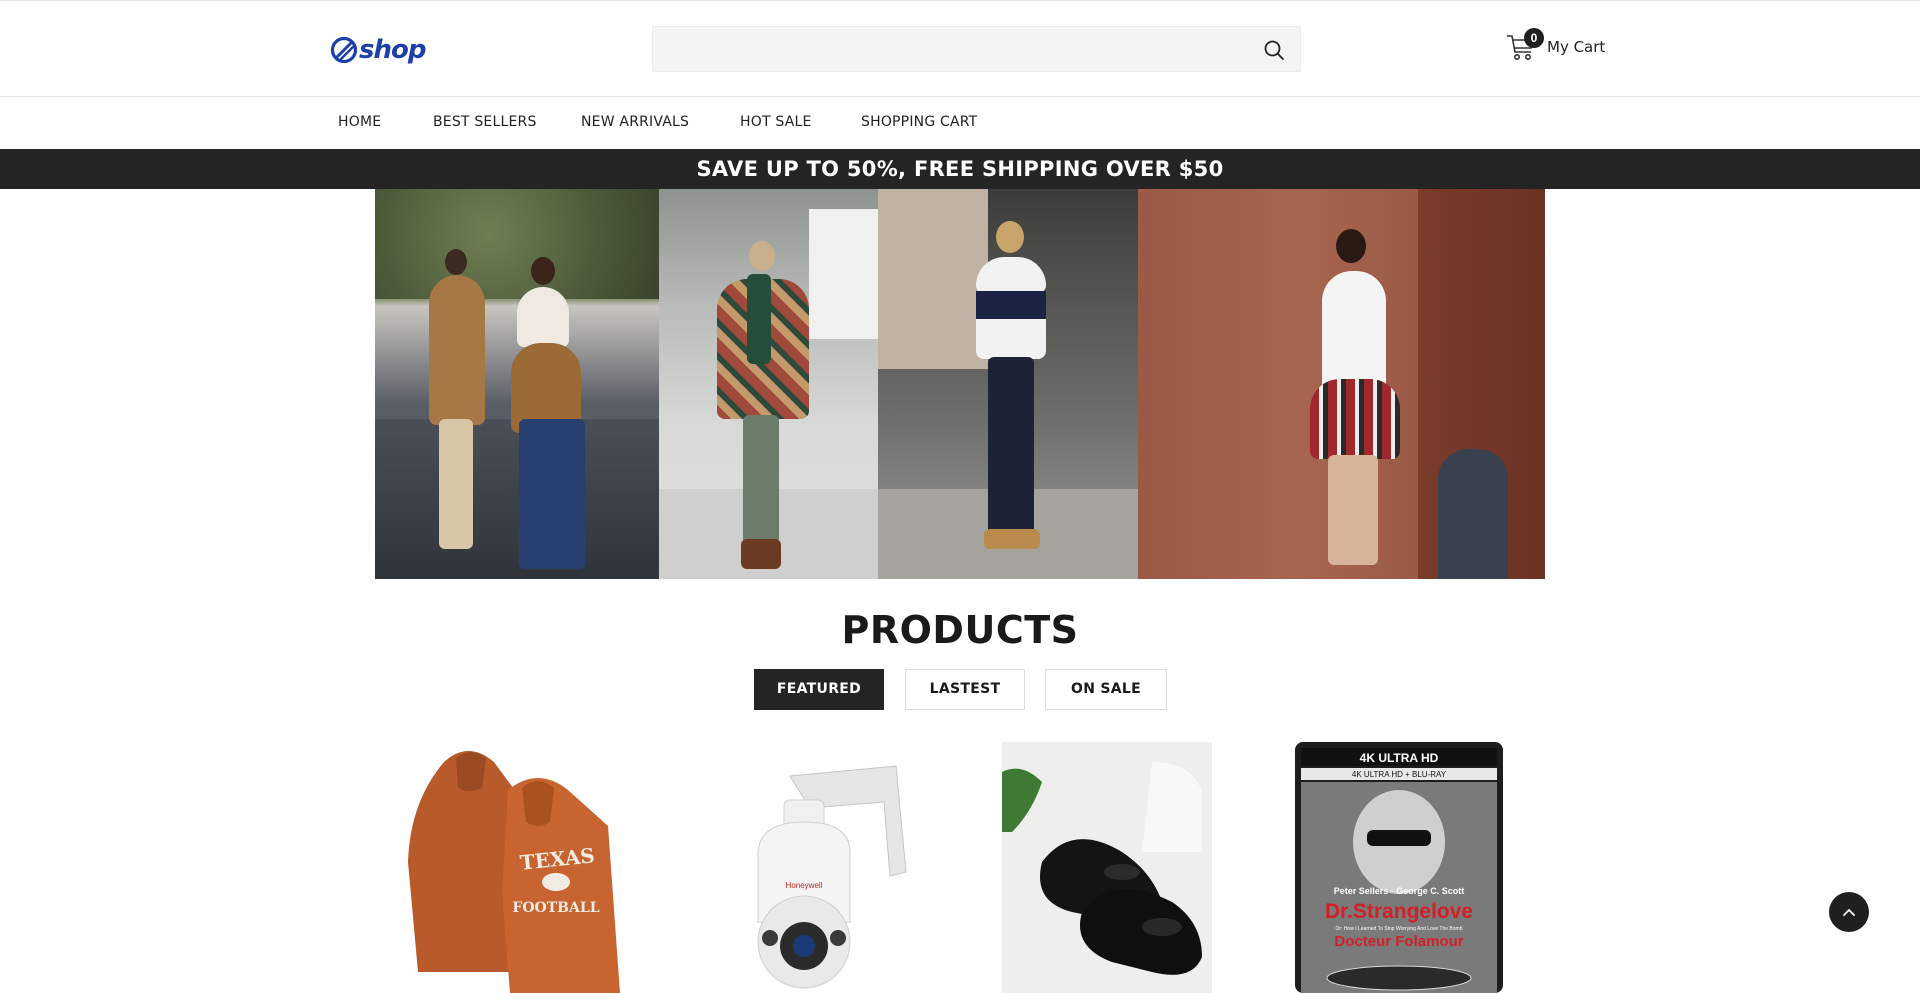  Describe the element at coordinates (819, 689) in the screenshot. I see `tab-featured: FEATURED` at that location.